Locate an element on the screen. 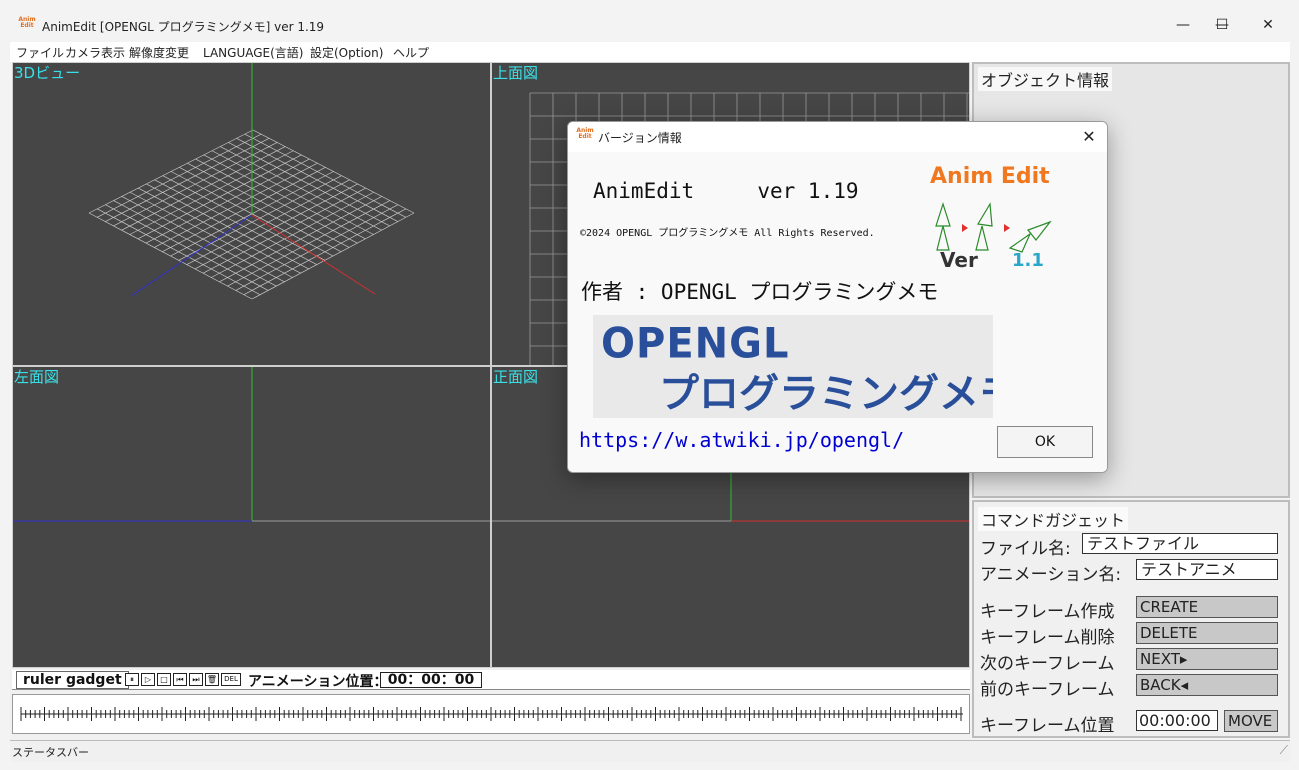  keyframe-delete-label: キーフレーム削除 is located at coordinates (1047, 638).